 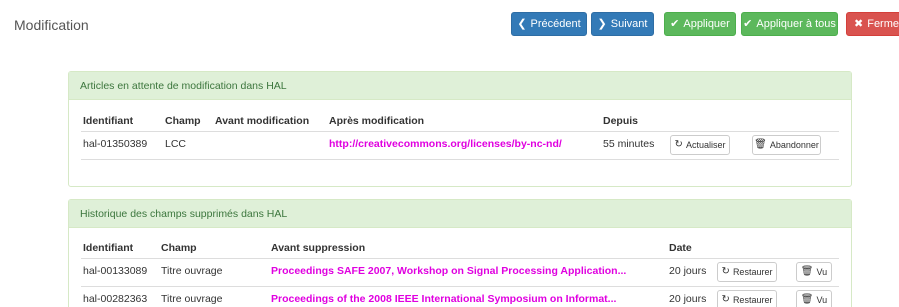 What do you see at coordinates (706, 24) in the screenshot?
I see `apply-label: Appliquer` at bounding box center [706, 24].